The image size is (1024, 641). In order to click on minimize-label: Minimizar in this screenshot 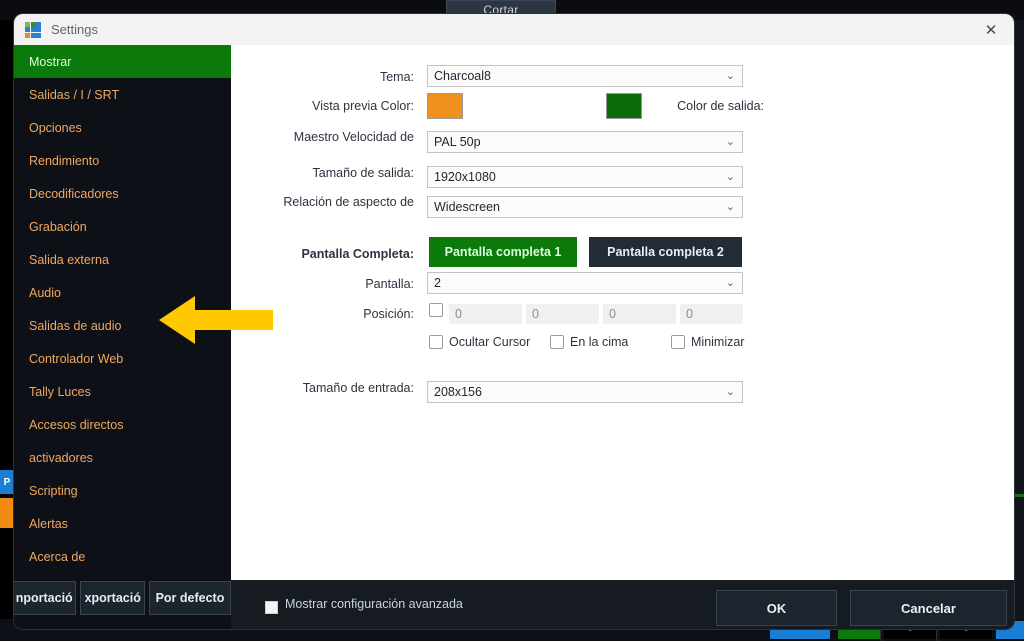, I will do `click(718, 342)`.